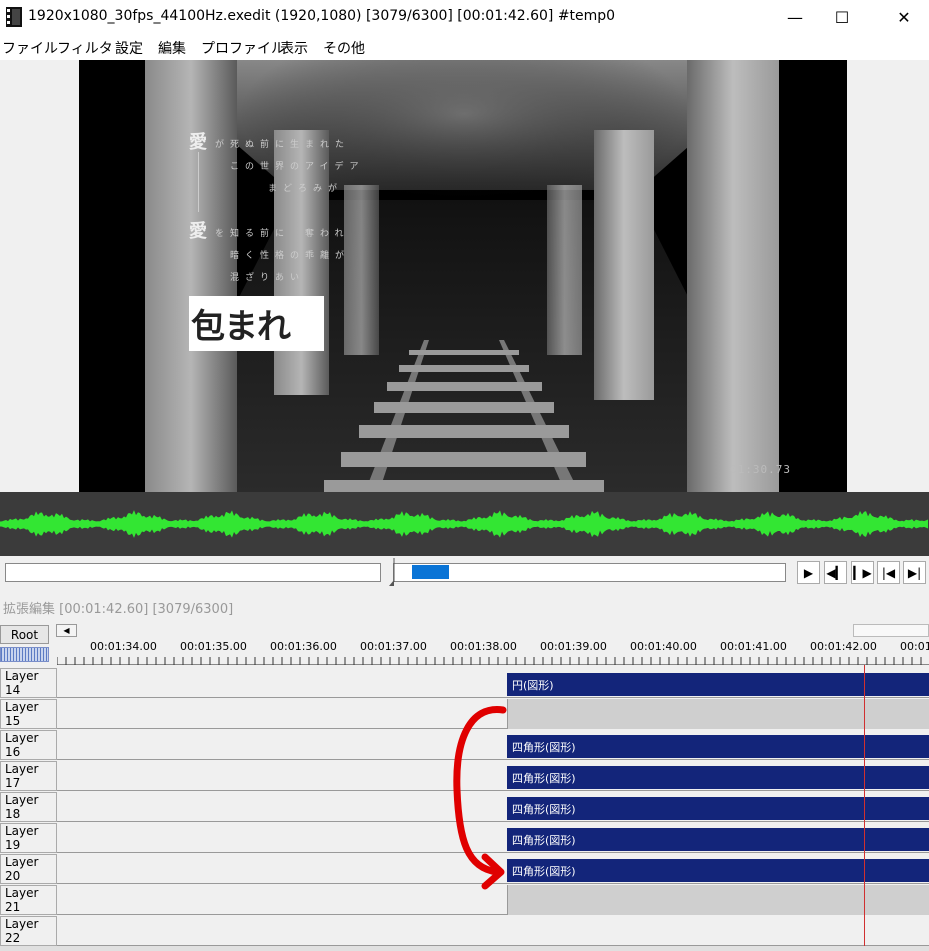  What do you see at coordinates (503, 630) in the screenshot?
I see `timeline-hscroll` at bounding box center [503, 630].